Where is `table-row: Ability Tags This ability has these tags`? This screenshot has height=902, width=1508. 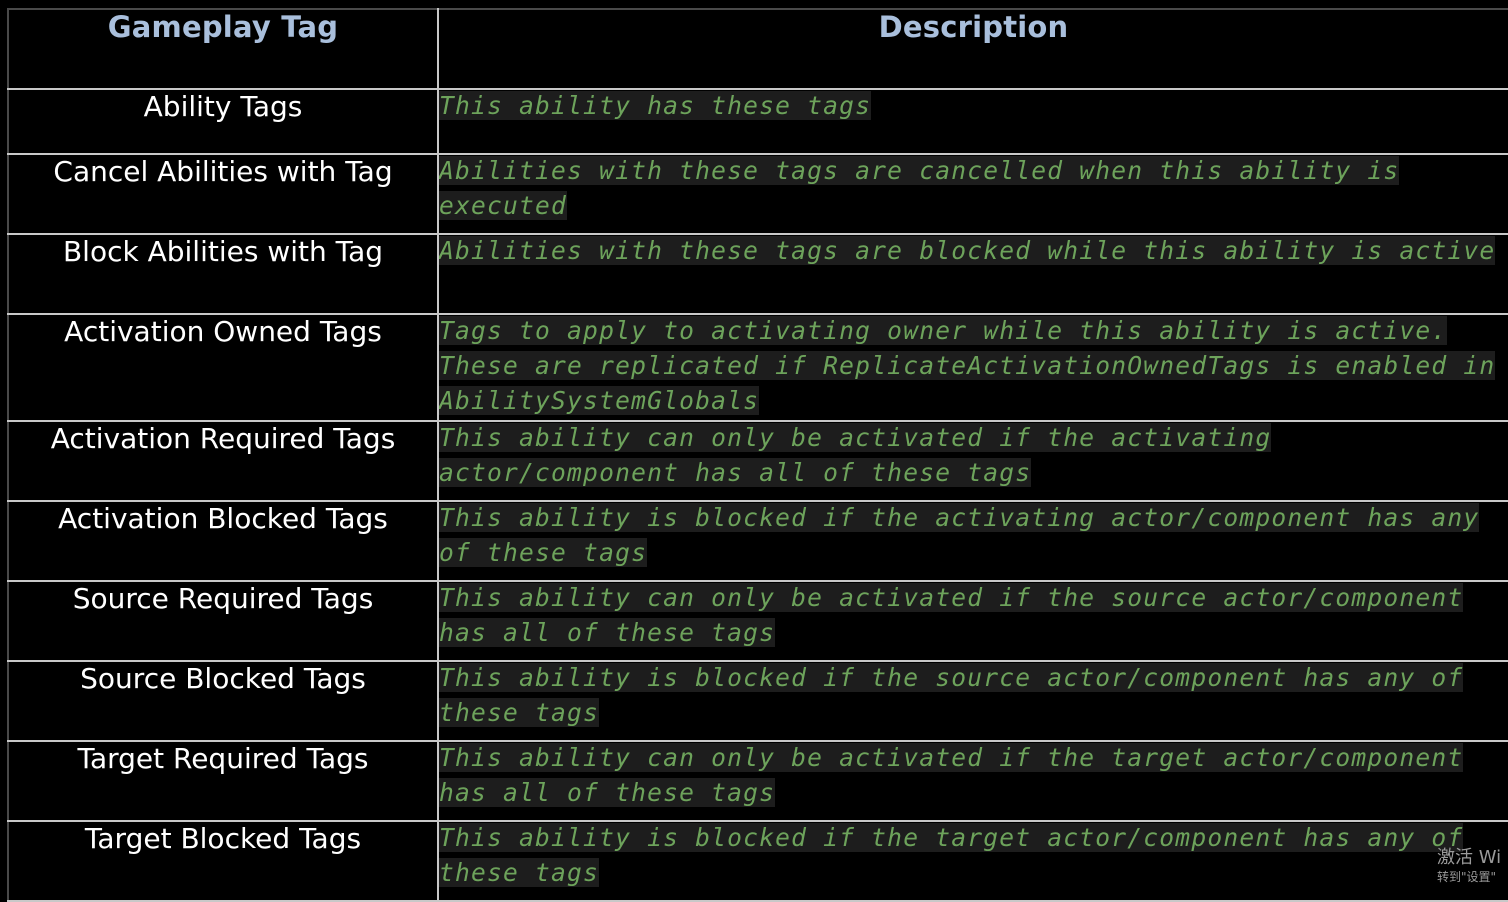 table-row: Ability Tags This ability has these tags is located at coordinates (757, 121).